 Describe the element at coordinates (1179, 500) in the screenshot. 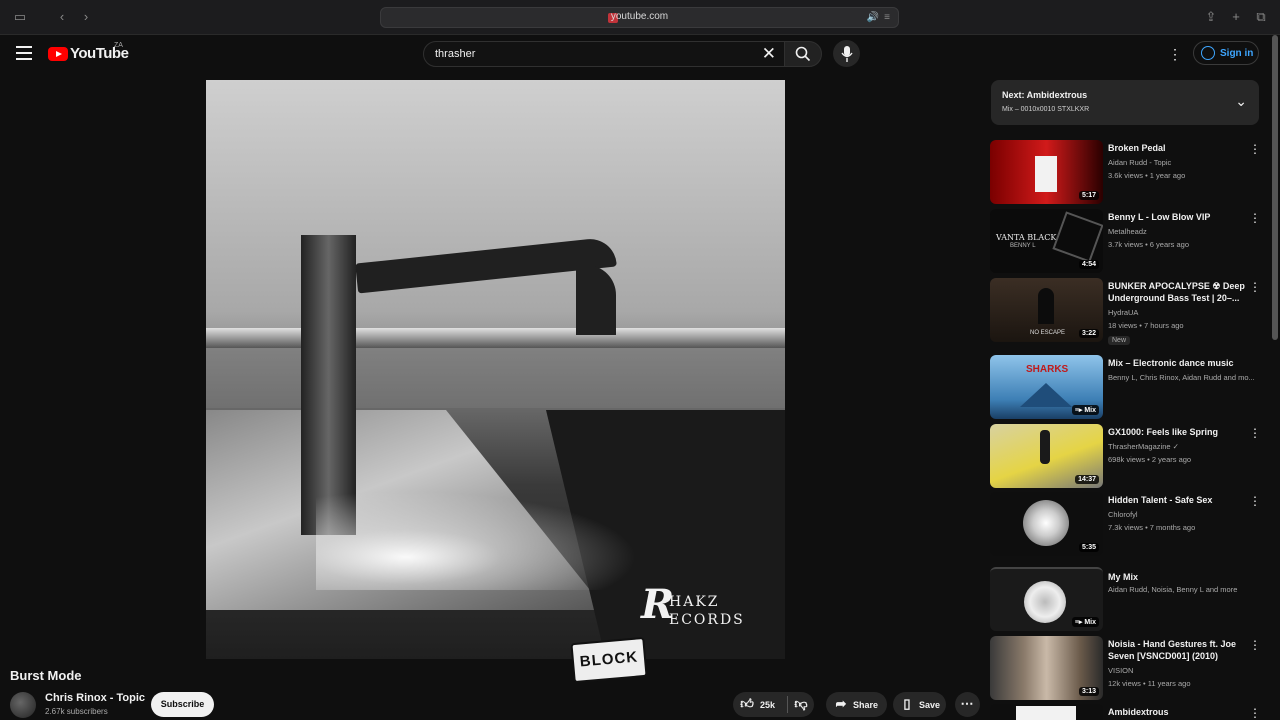

I see `rec-title: Hidden Talent - Safe Sex` at that location.